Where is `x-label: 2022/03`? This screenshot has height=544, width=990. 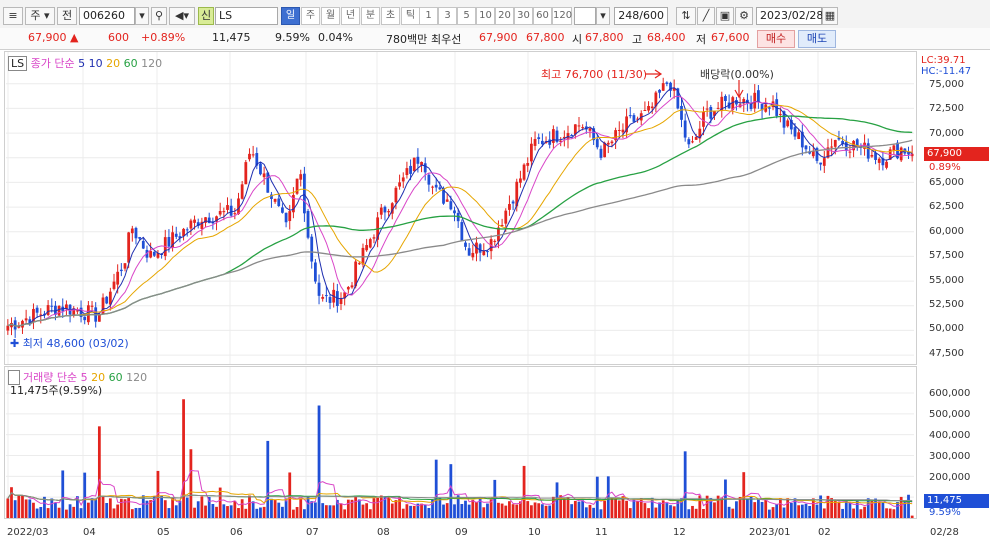 x-label: 2022/03 is located at coordinates (28, 532).